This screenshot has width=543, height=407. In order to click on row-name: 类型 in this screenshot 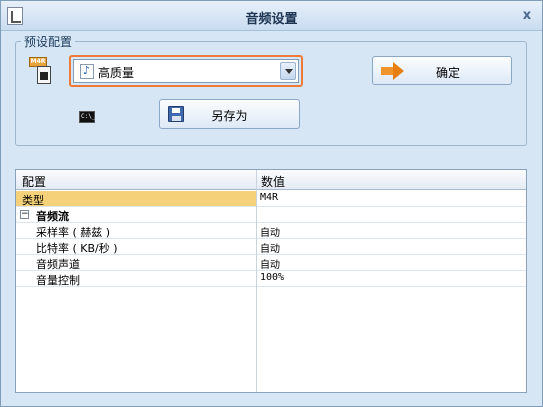, I will do `click(33, 200)`.